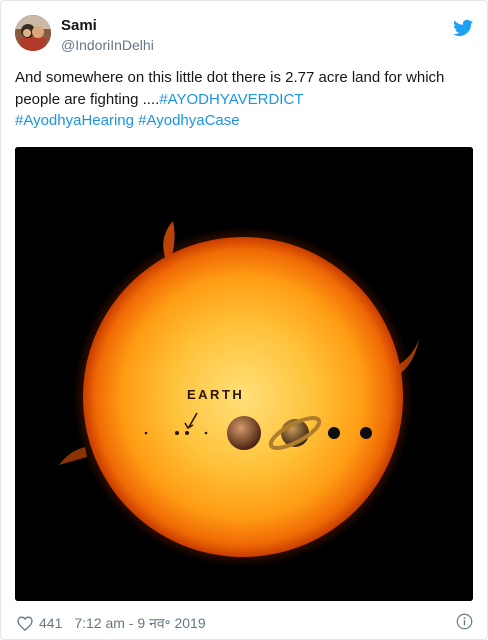  What do you see at coordinates (107, 45) in the screenshot?
I see `user-handle: @IndoriInDelhi` at bounding box center [107, 45].